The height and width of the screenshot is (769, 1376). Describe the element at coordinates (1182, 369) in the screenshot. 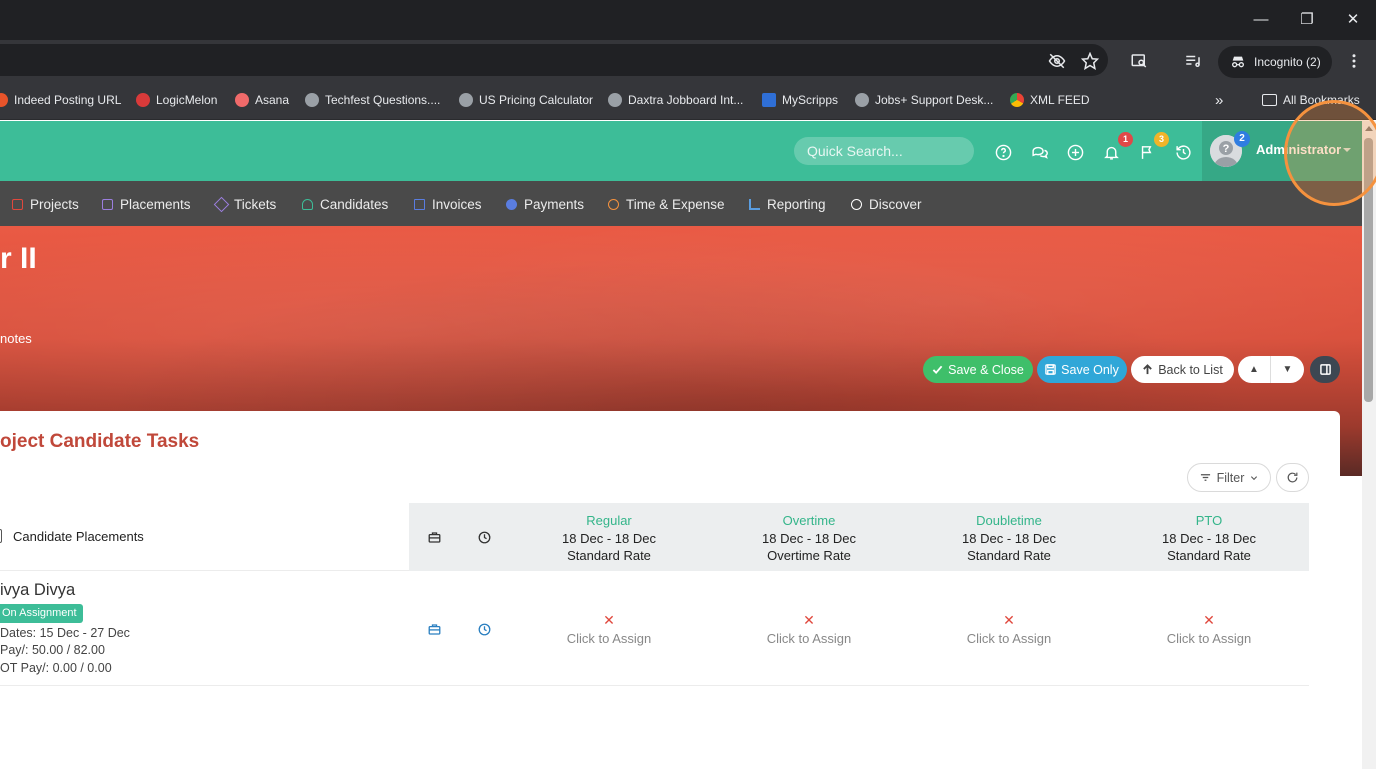

I see `back-to-list-button: Back to List` at that location.